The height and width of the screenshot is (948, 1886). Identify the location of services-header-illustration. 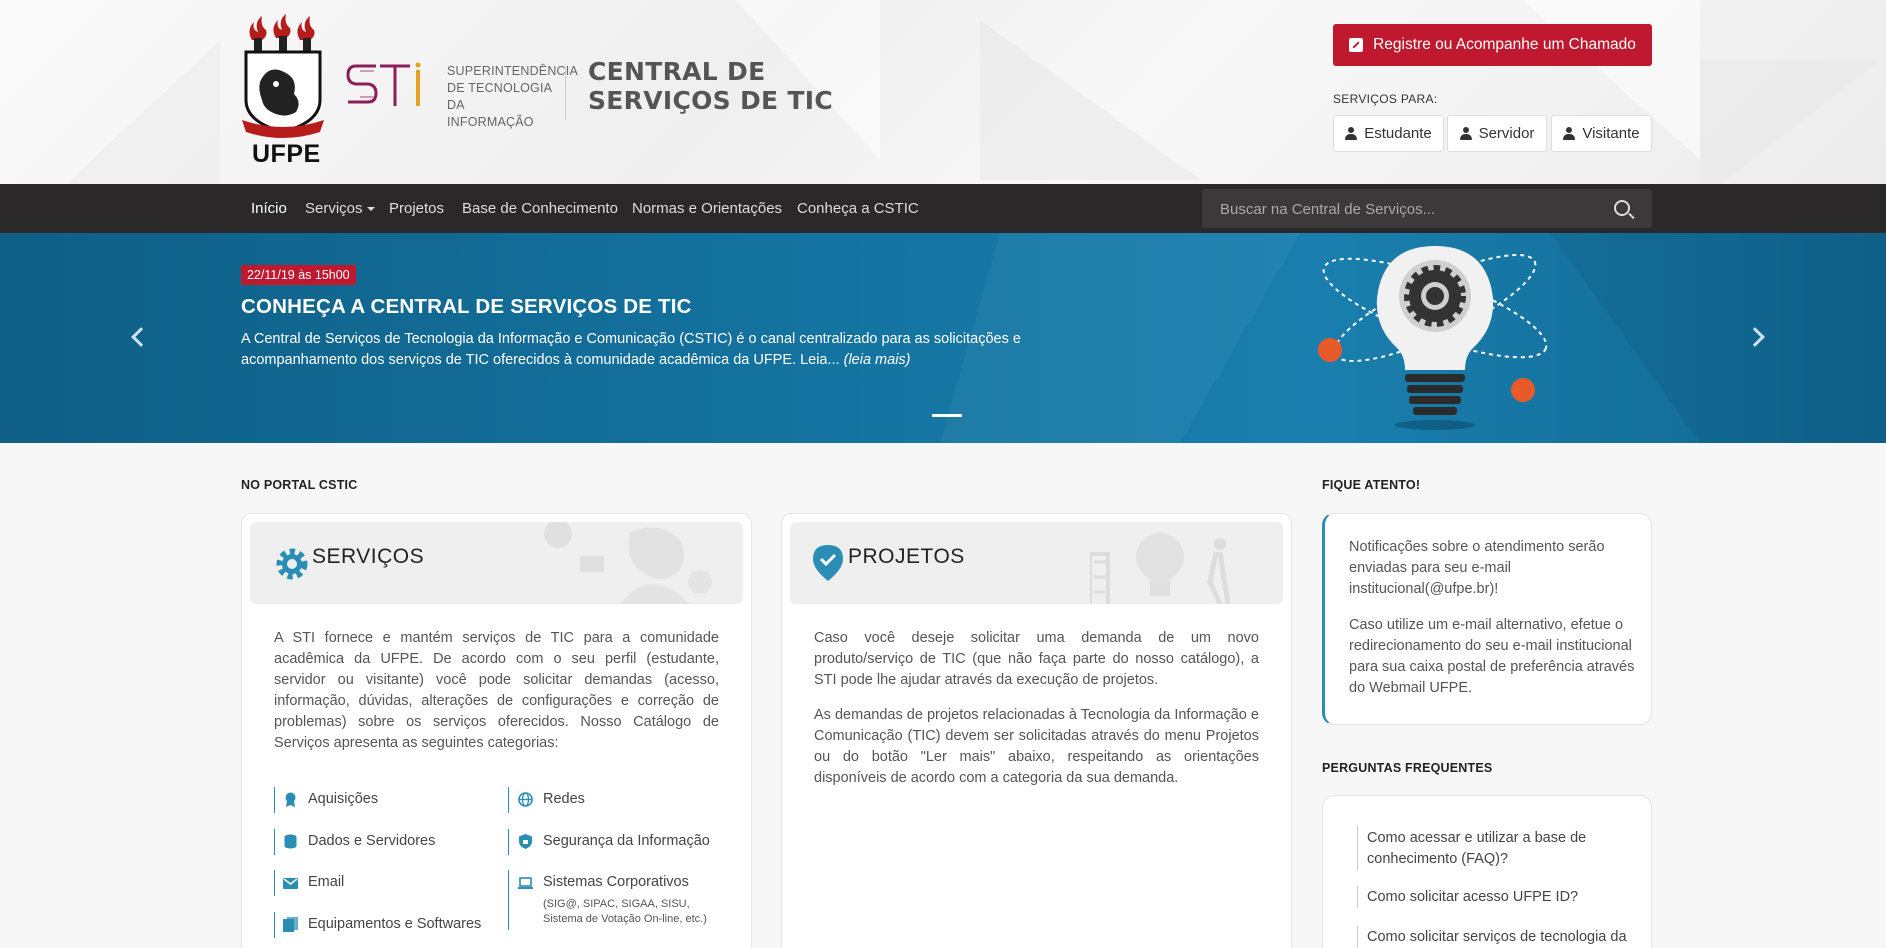
(628, 563).